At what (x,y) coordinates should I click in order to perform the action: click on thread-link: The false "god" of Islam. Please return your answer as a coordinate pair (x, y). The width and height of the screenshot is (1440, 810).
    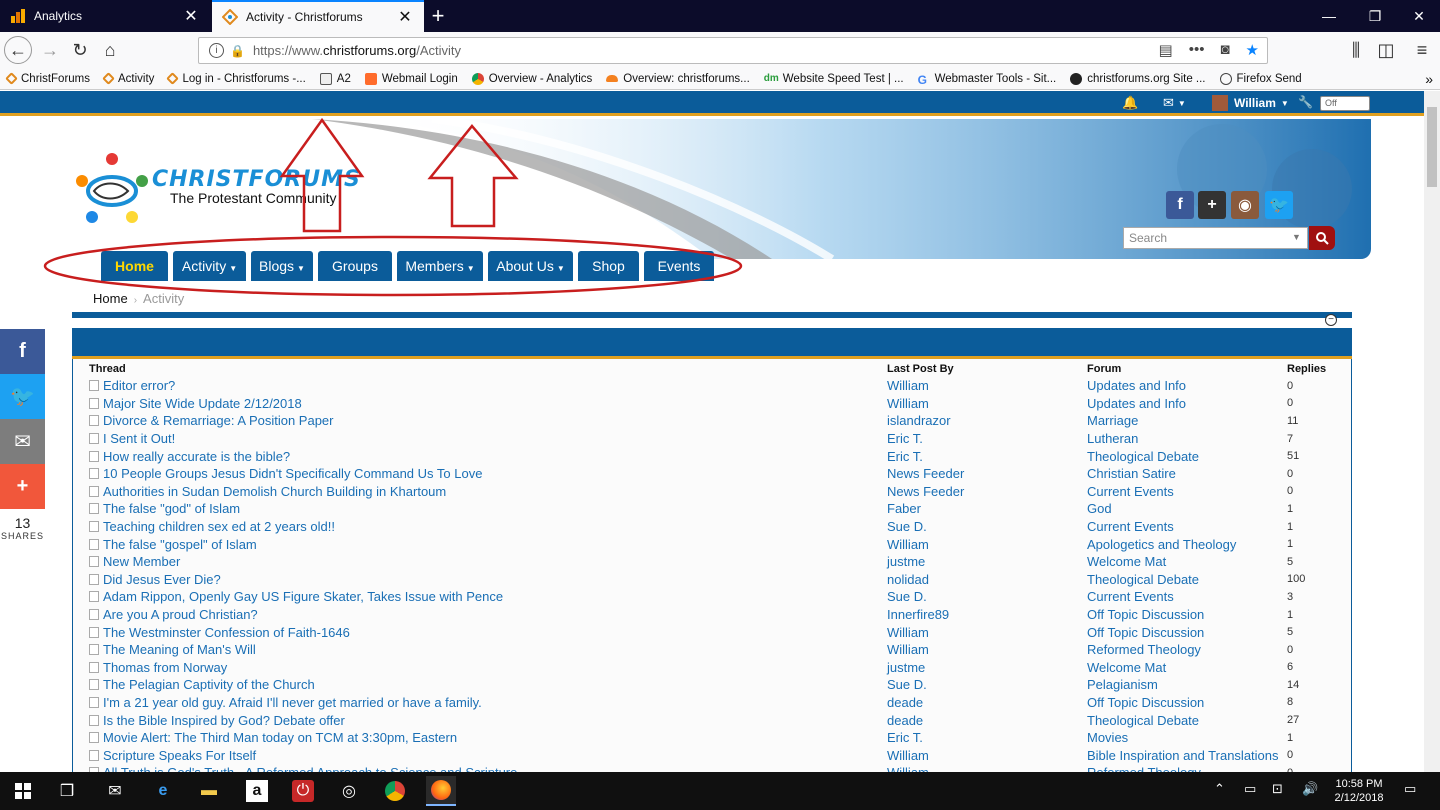
    Looking at the image, I should click on (171, 508).